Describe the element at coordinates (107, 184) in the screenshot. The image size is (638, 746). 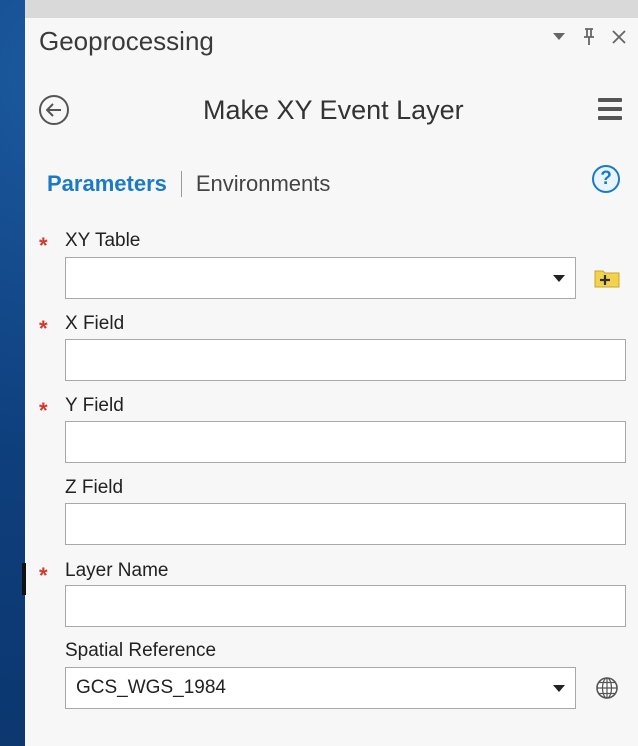
I see `tab-parameters: Parameters` at that location.